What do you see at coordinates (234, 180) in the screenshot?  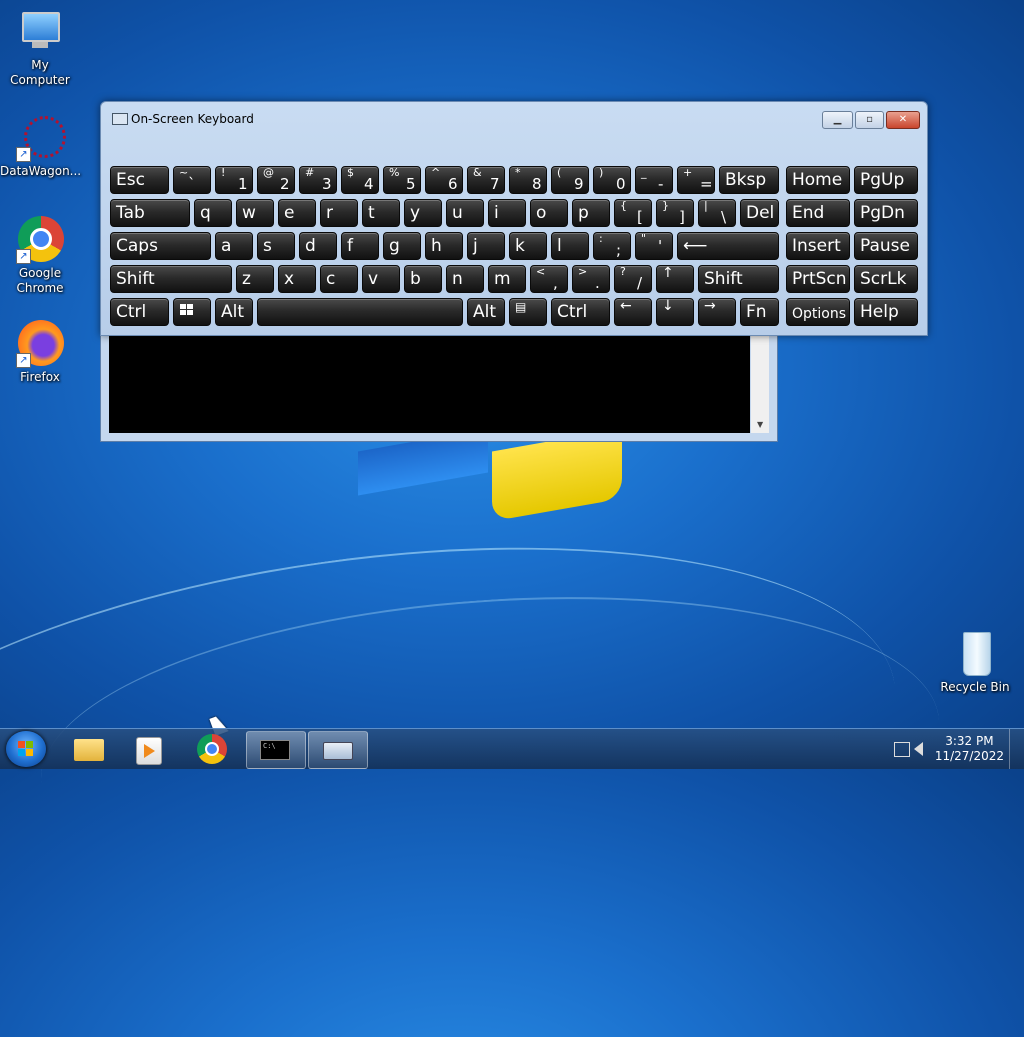 I see `key-1: ! 1` at bounding box center [234, 180].